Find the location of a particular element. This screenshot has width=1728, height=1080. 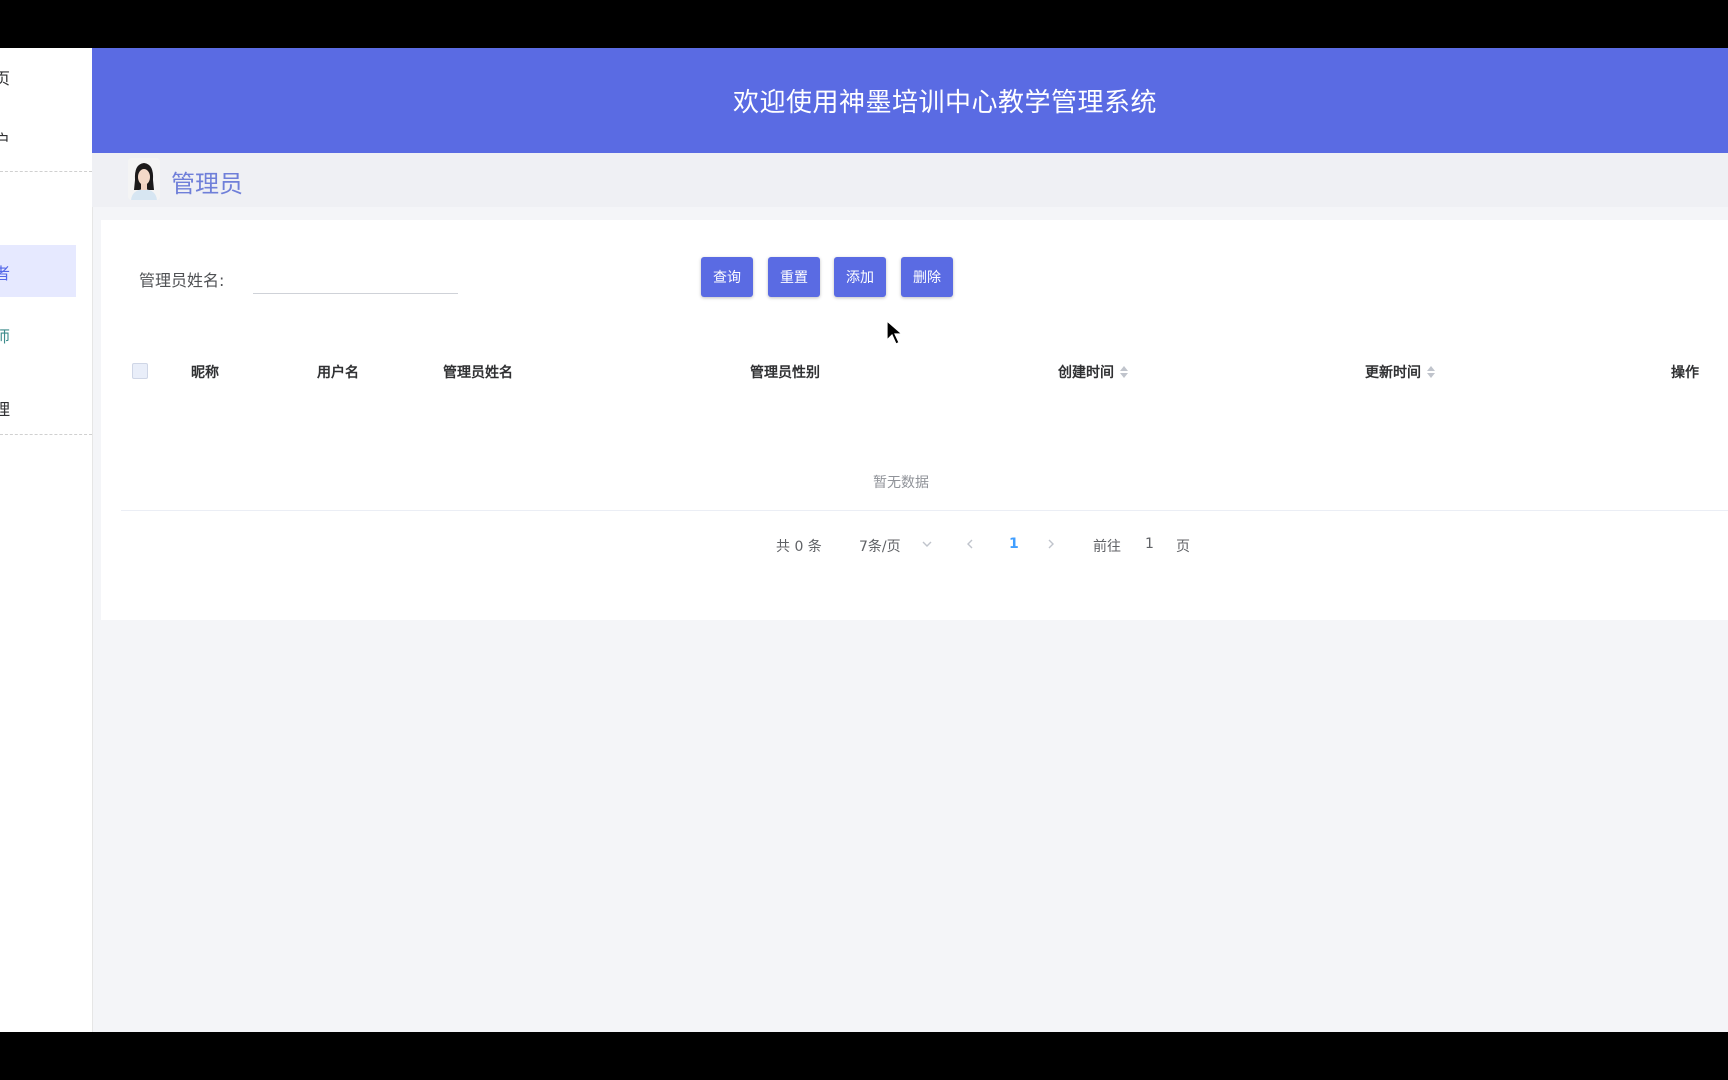

pagination-total: 共 0 条 is located at coordinates (799, 547).